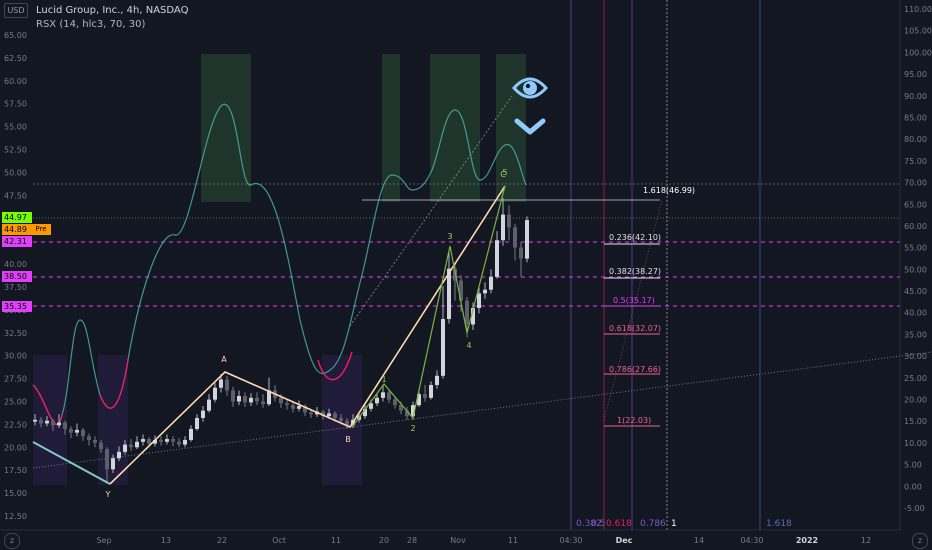 This screenshot has width=932, height=550. Describe the element at coordinates (920, 541) in the screenshot. I see `zoom-right-icon: z` at that location.